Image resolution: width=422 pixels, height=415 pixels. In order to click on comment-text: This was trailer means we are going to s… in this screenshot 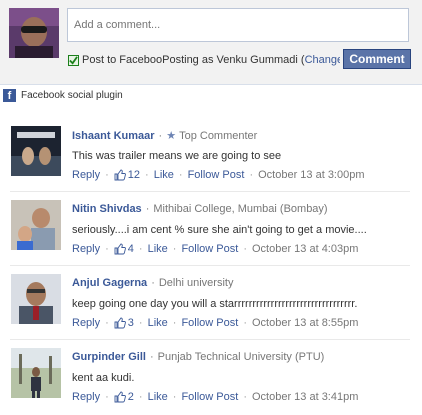, I will do `click(177, 156)`.